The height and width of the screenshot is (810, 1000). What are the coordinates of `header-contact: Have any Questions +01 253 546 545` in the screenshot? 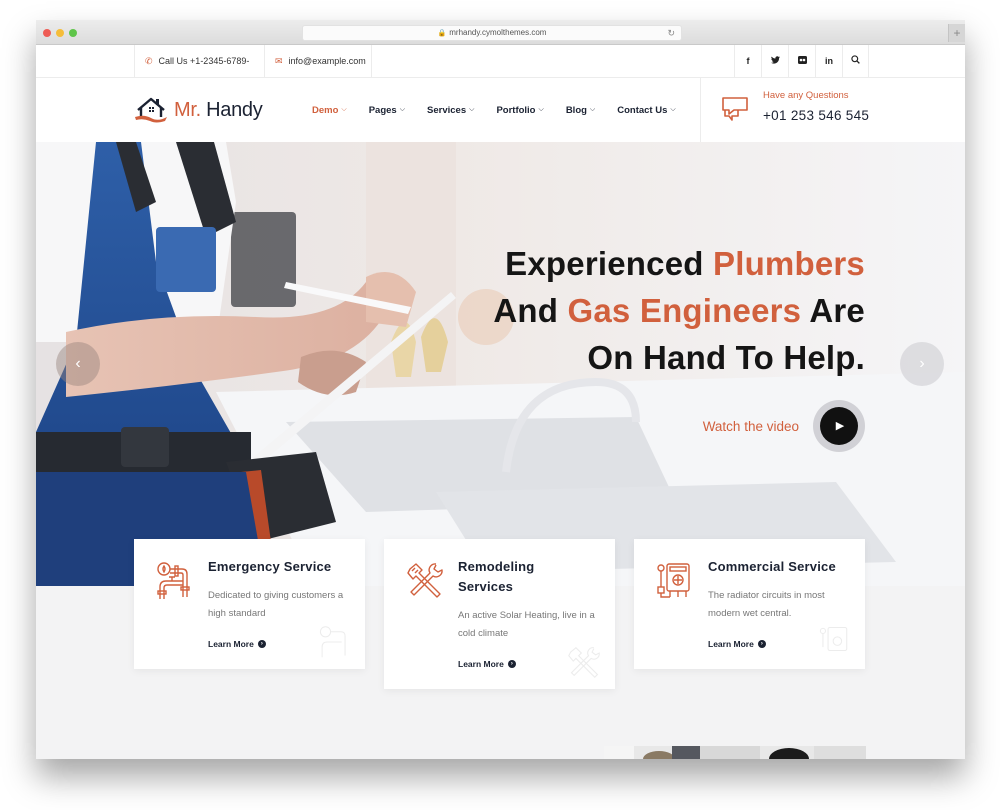 It's located at (832, 110).